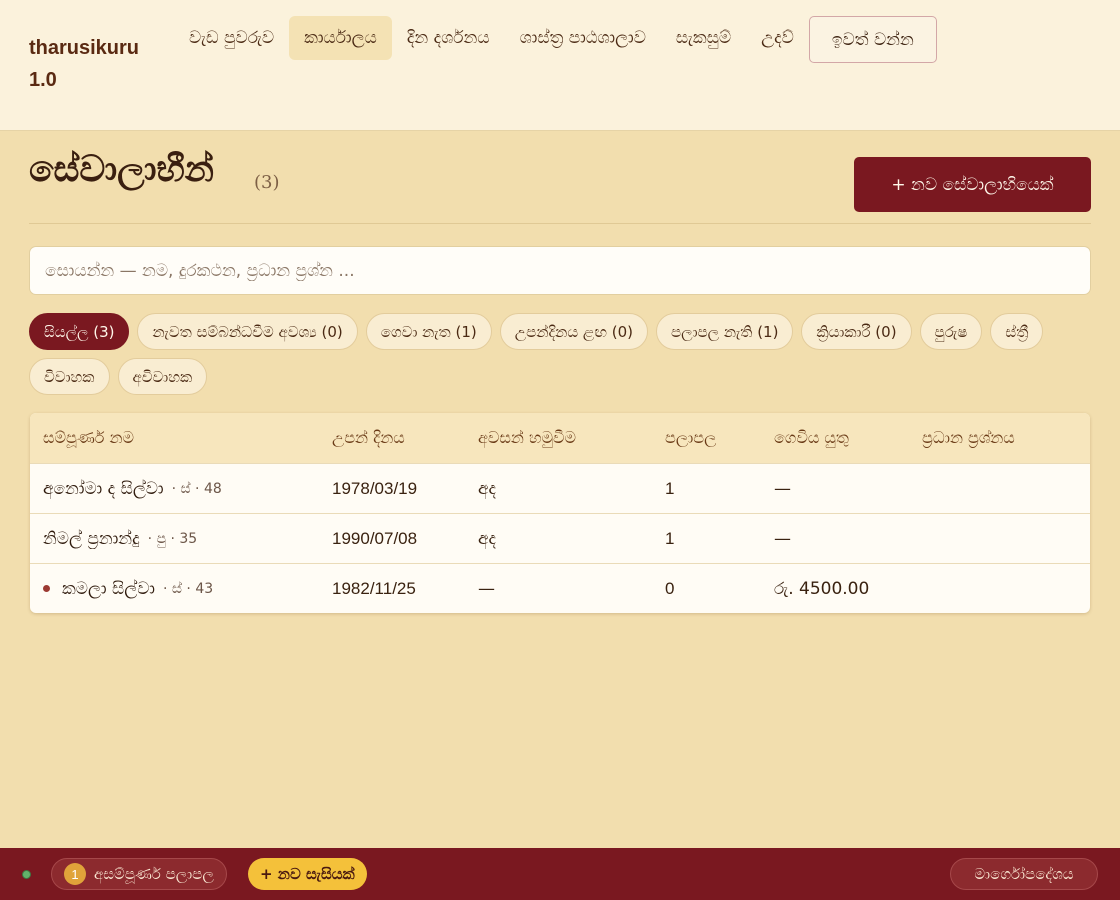 The height and width of the screenshot is (900, 1120). What do you see at coordinates (703, 38) in the screenshot?
I see `nav-item-settings: සැකසුම්` at bounding box center [703, 38].